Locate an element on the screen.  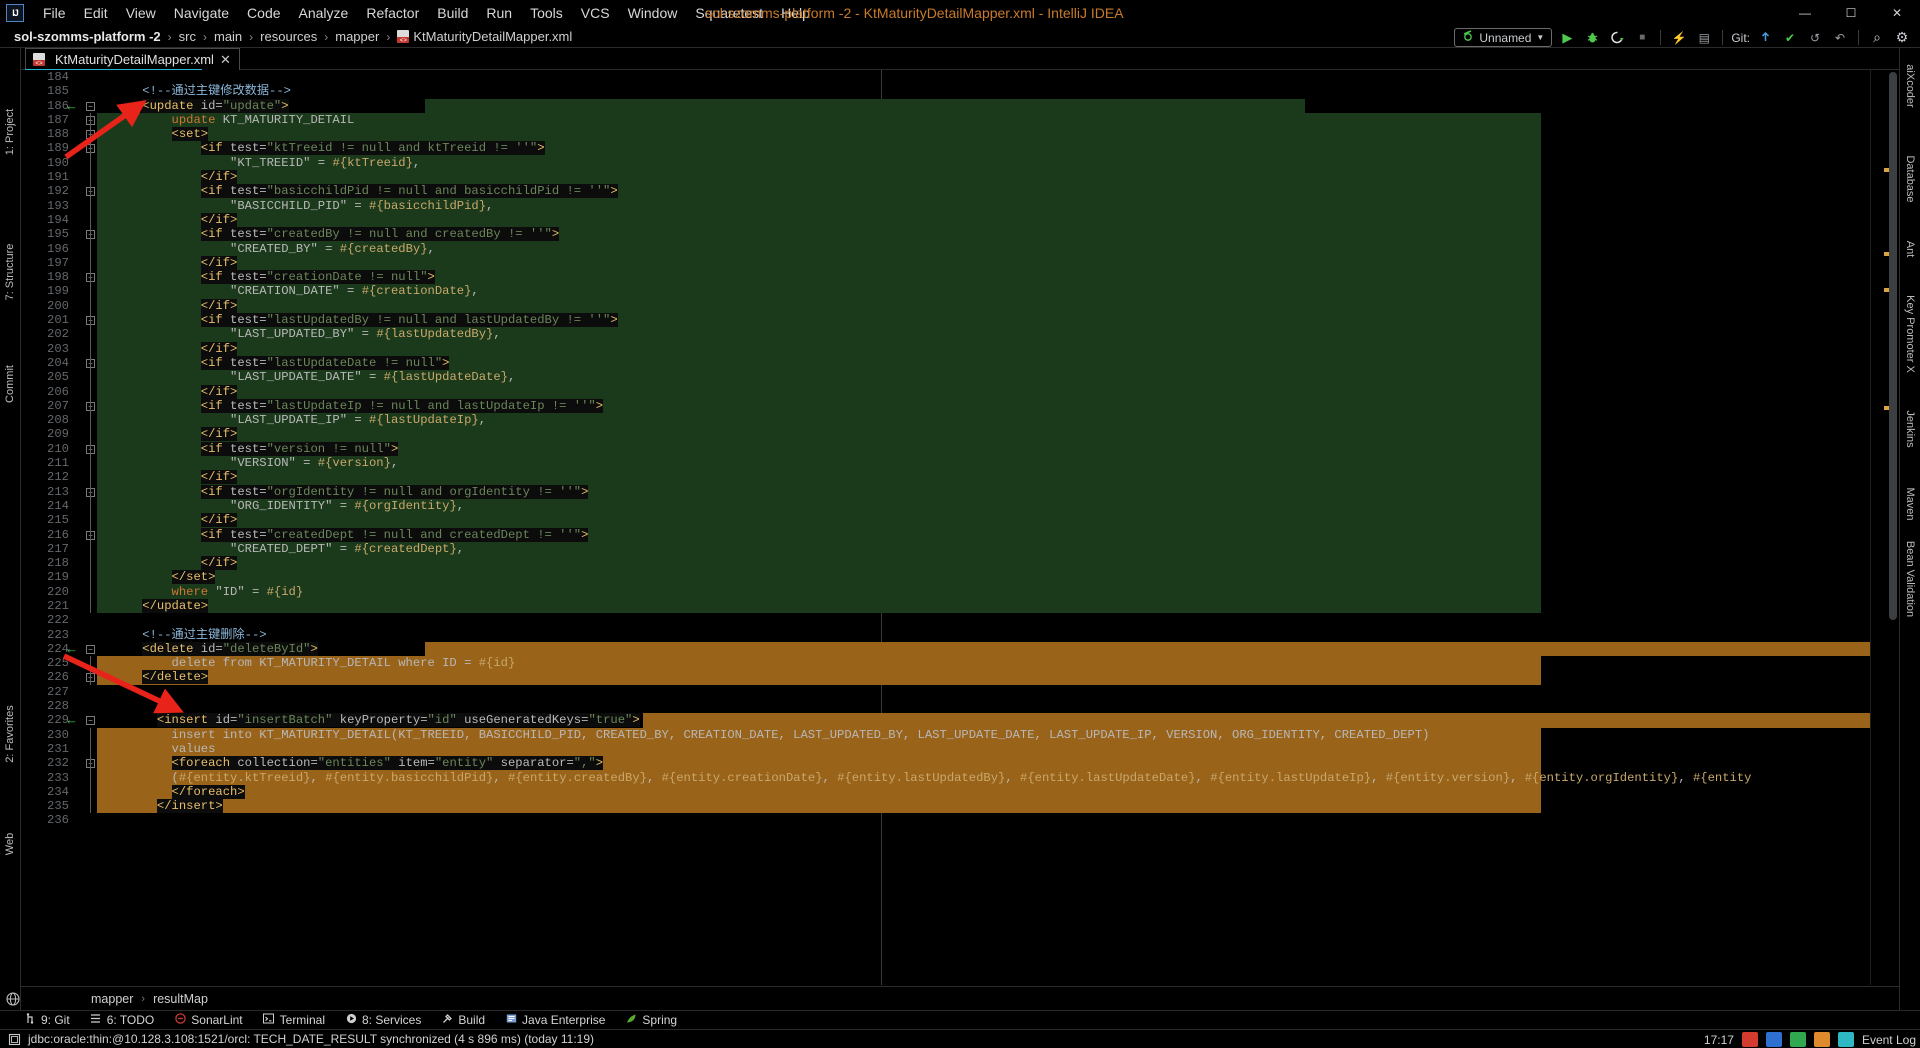
gutter-row: 197 is located at coordinates (67, 263).